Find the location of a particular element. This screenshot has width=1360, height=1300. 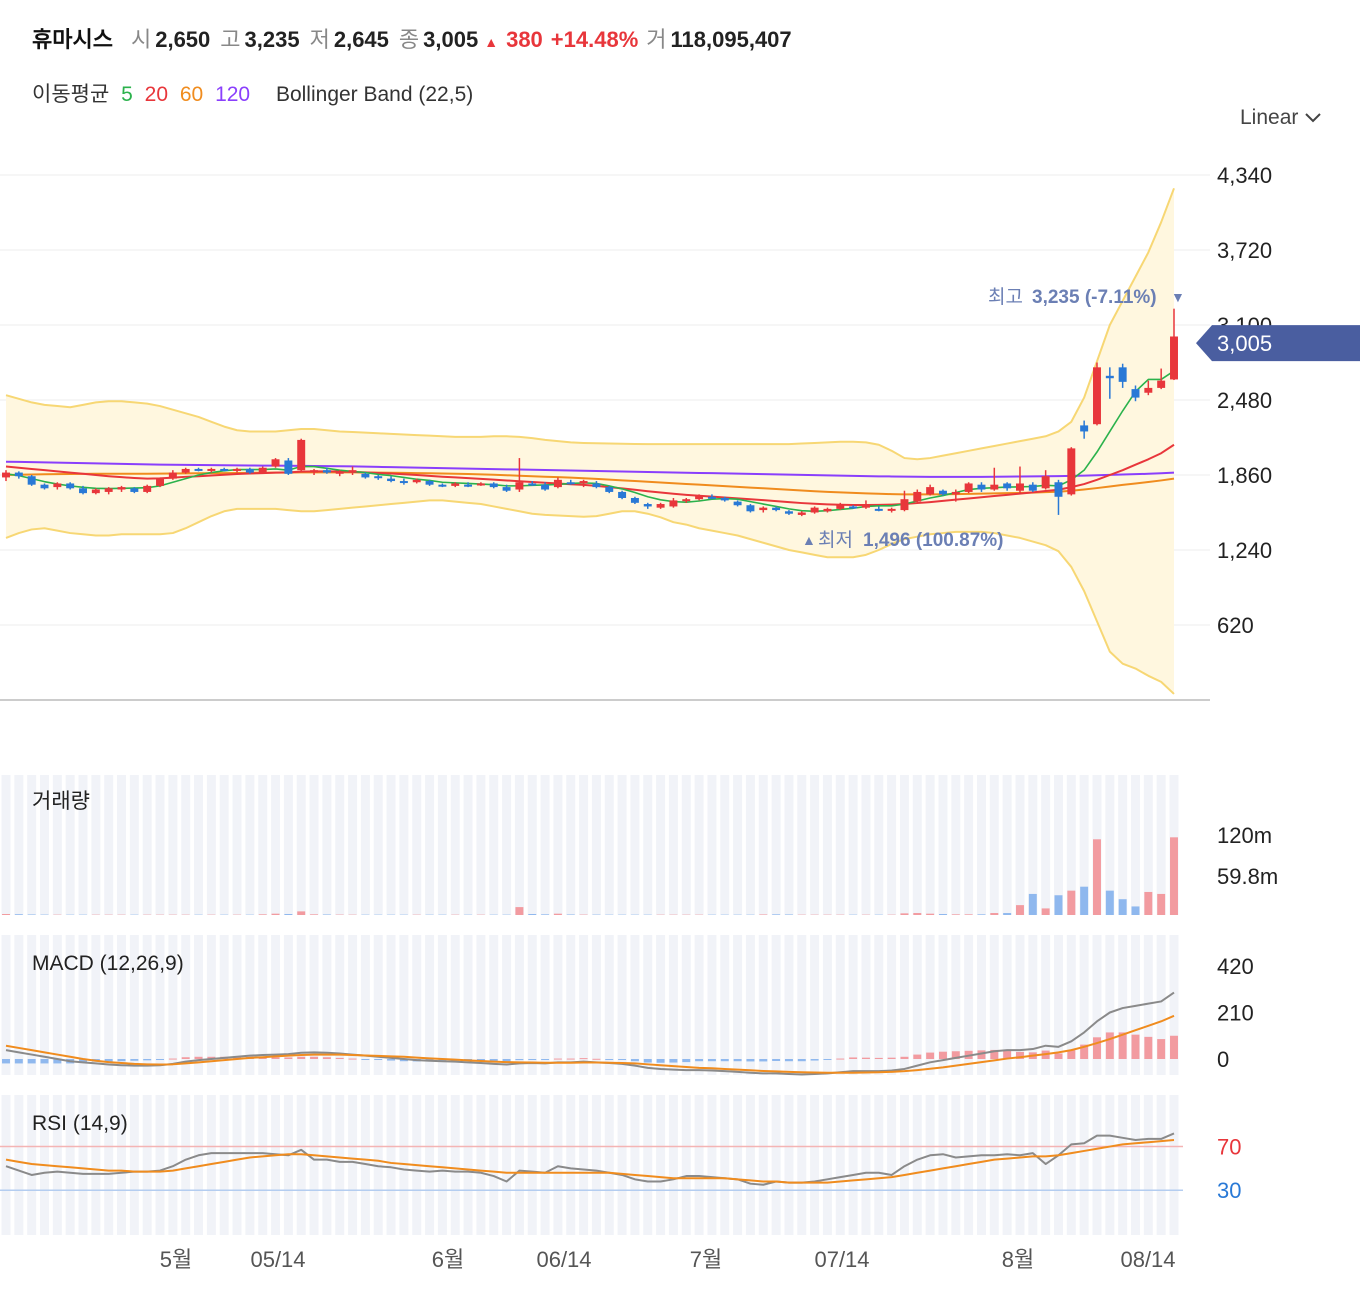

low-annotation-label: 최저 is located at coordinates (835, 540).